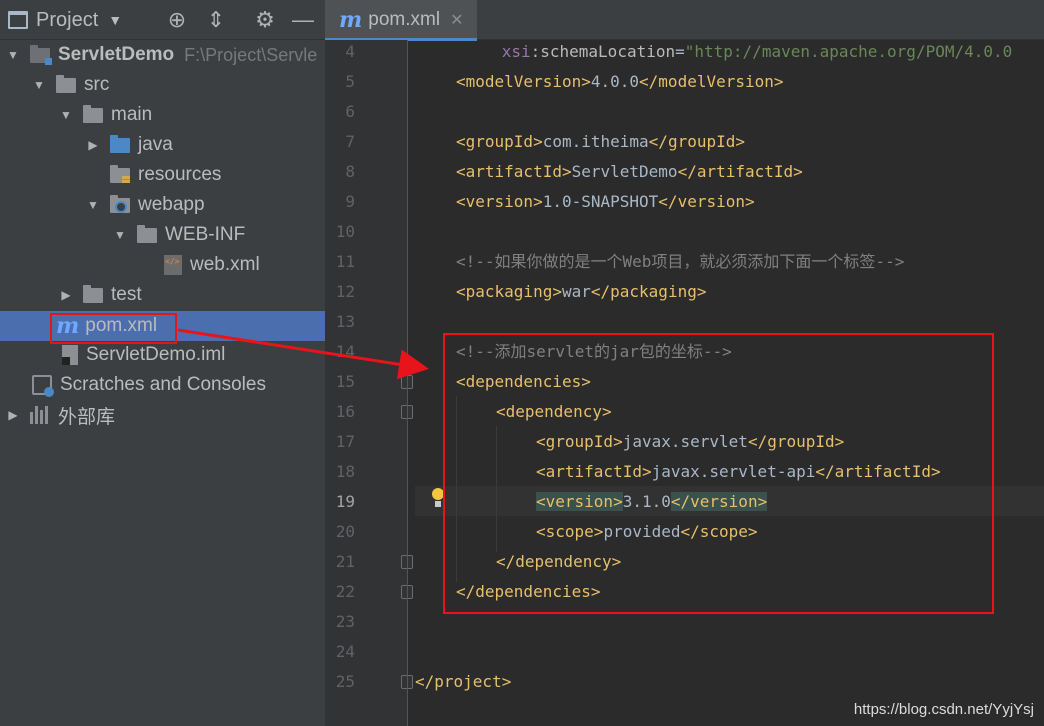  What do you see at coordinates (499, 201) in the screenshot?
I see `code-token: <version>` at bounding box center [499, 201].